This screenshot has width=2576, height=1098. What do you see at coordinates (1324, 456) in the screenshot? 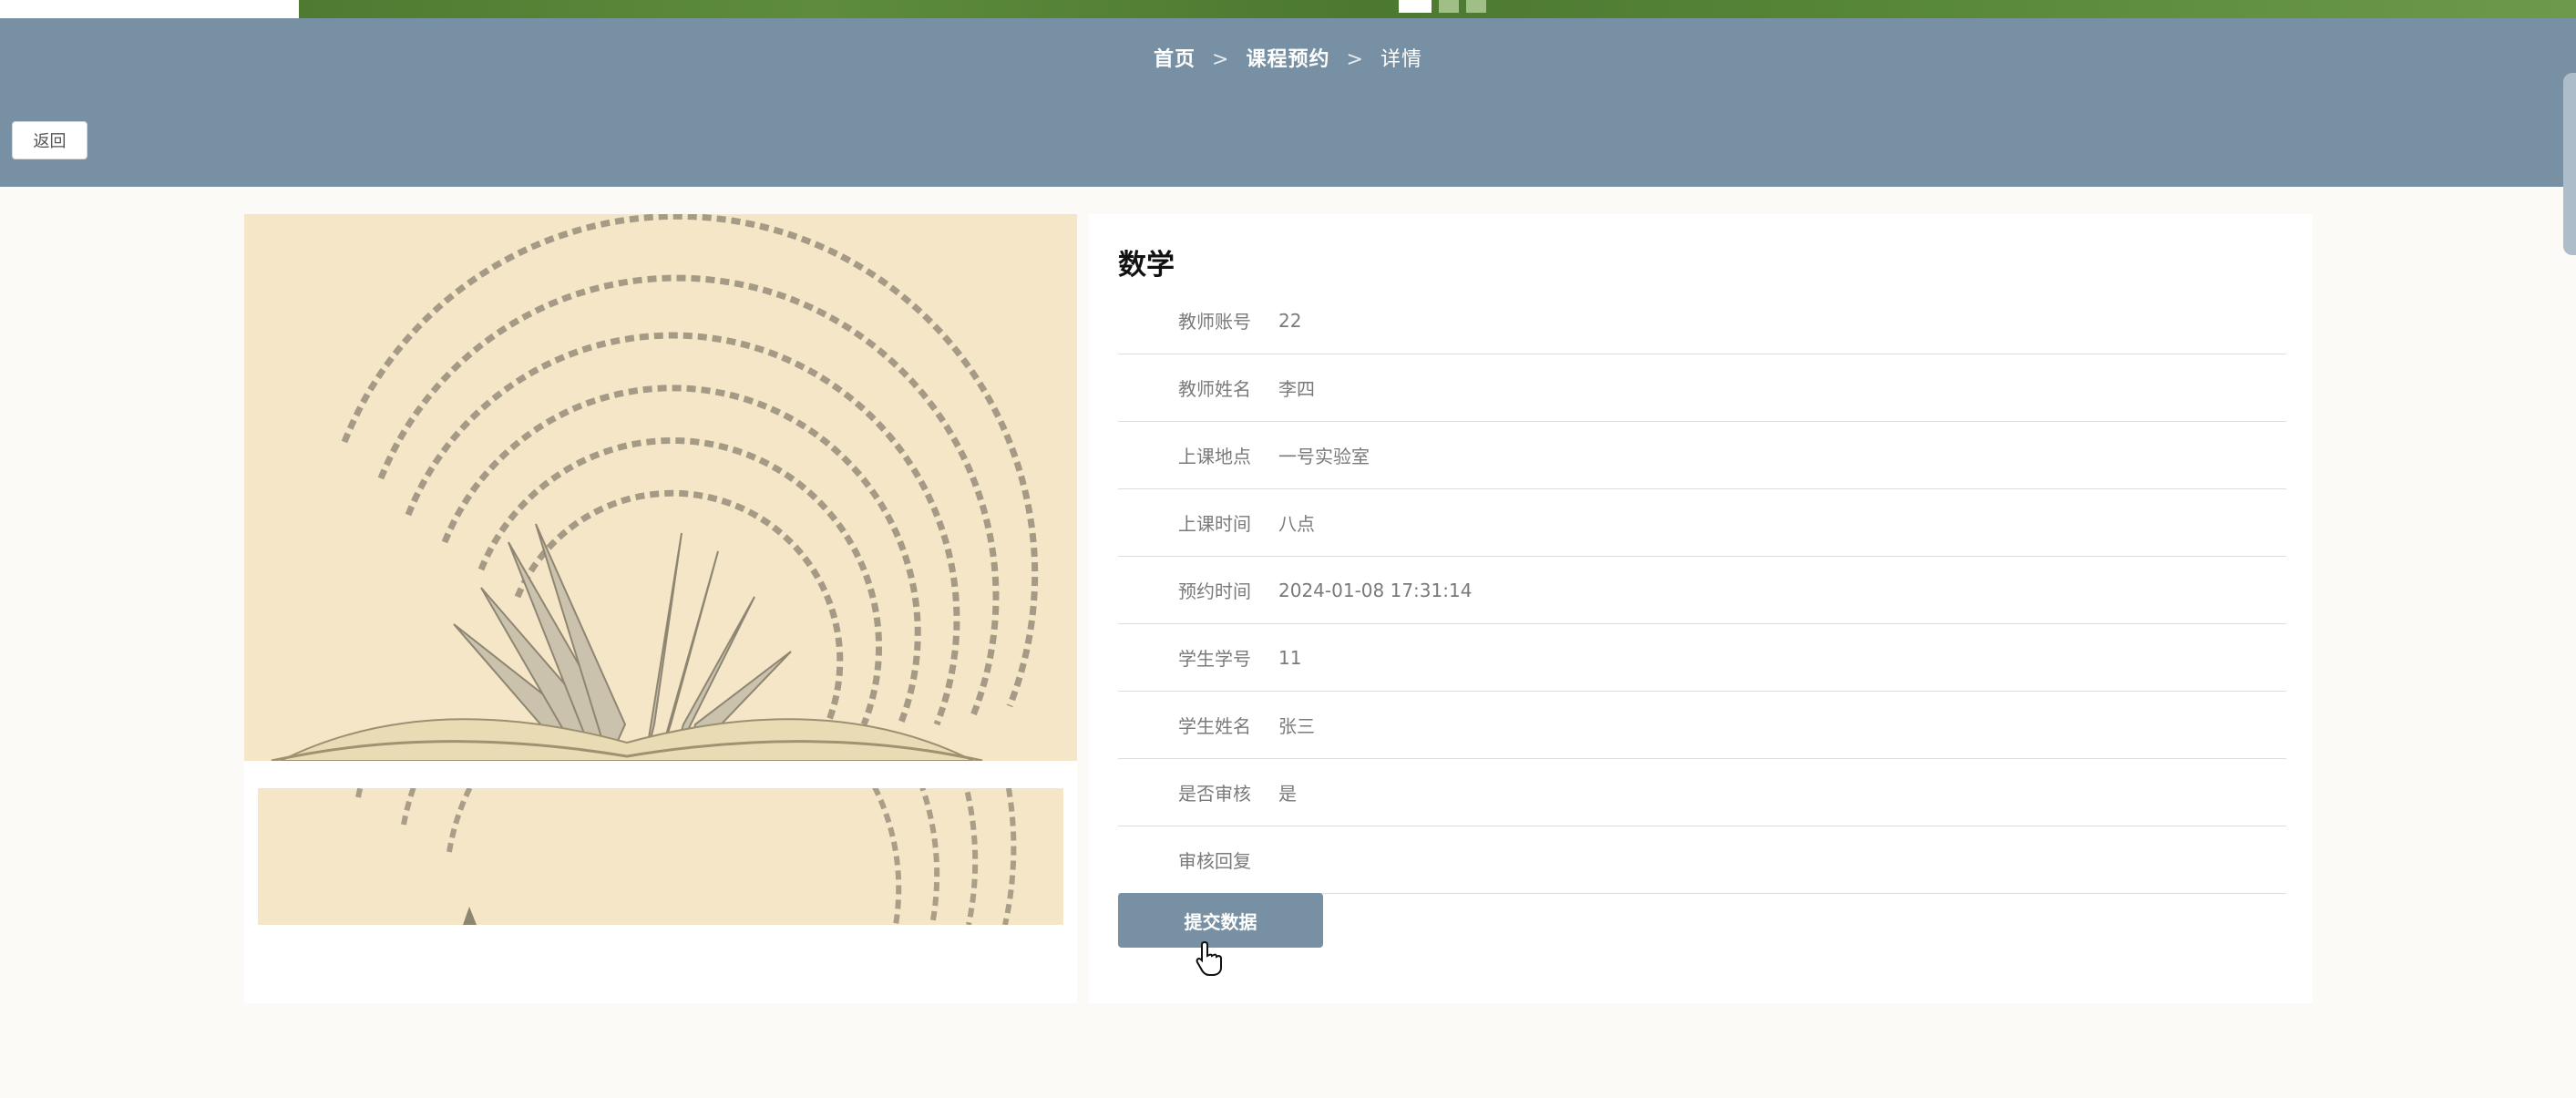
I see `detail-value: 一号实验室` at bounding box center [1324, 456].